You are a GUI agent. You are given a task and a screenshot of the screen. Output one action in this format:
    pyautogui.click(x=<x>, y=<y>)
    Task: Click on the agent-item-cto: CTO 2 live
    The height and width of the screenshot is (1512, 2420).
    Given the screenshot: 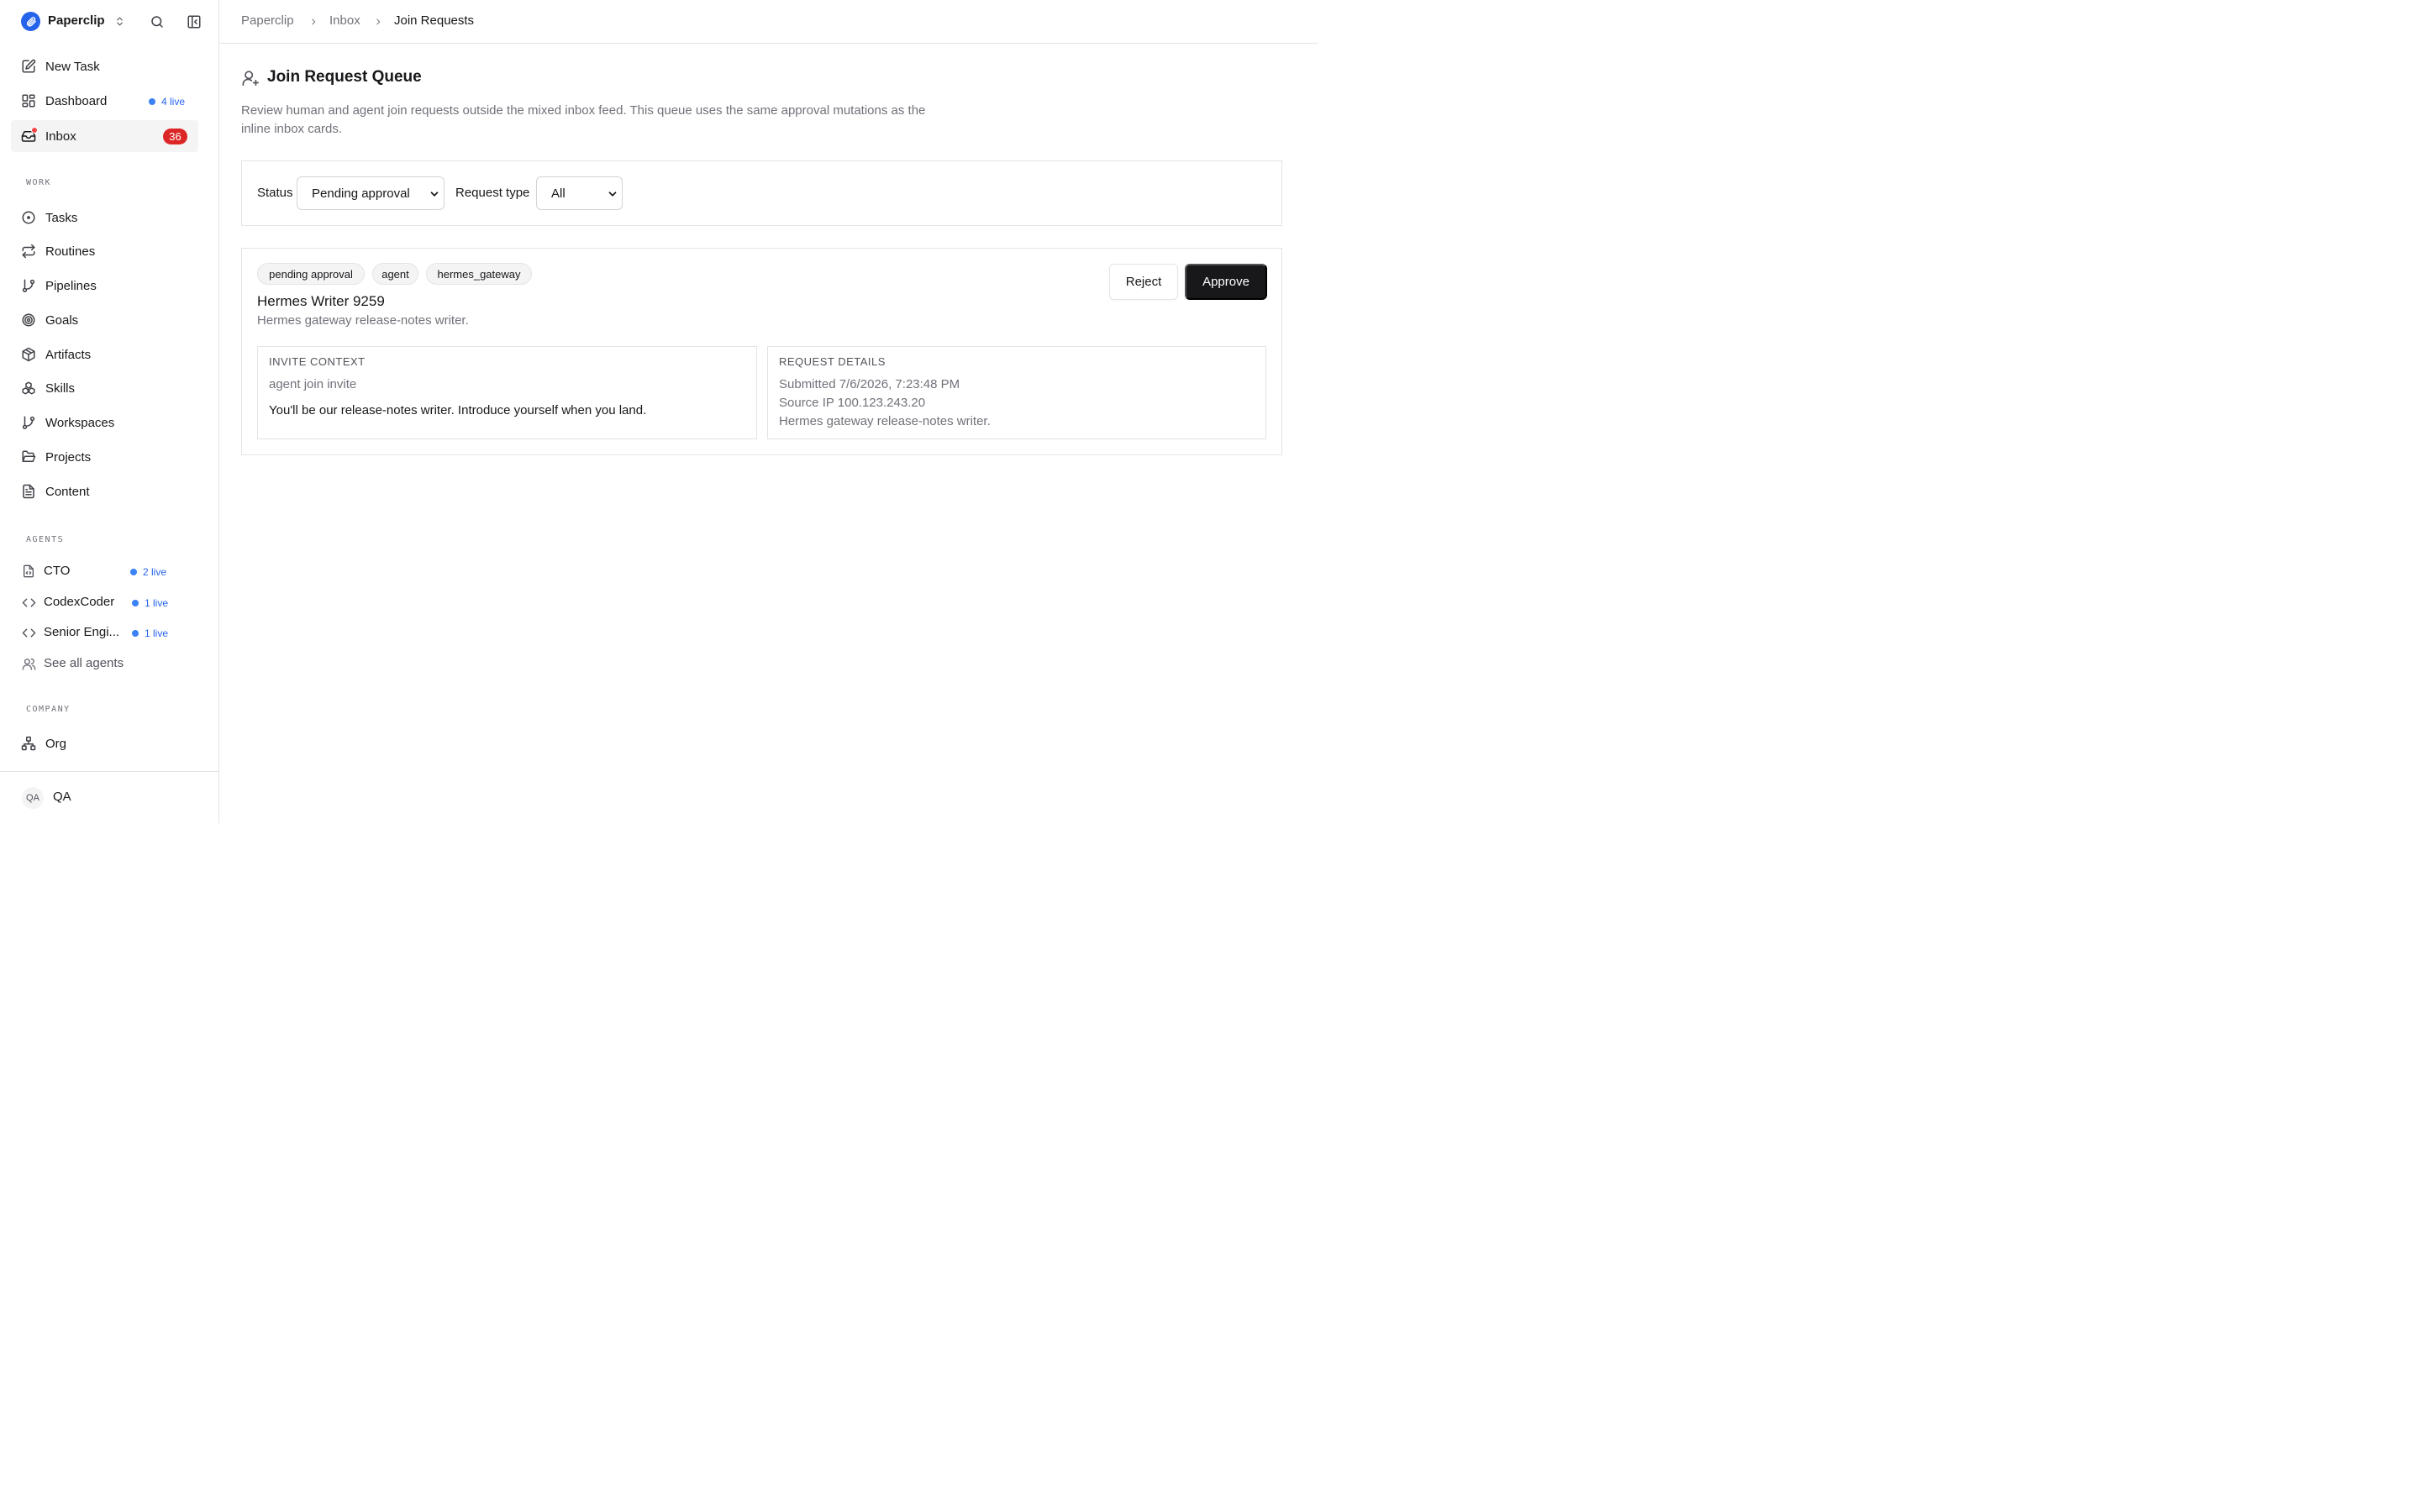 What is the action you would take?
    pyautogui.click(x=105, y=571)
    